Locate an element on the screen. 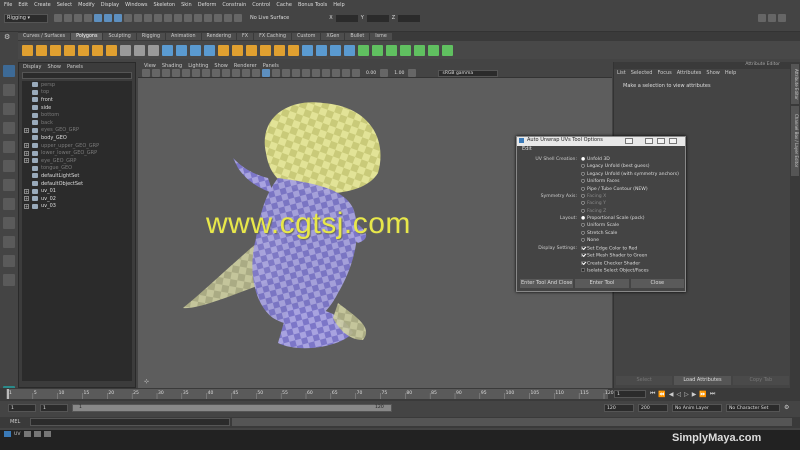 The height and width of the screenshot is (450, 800). outliner-menu-show: Show is located at coordinates (54, 67).